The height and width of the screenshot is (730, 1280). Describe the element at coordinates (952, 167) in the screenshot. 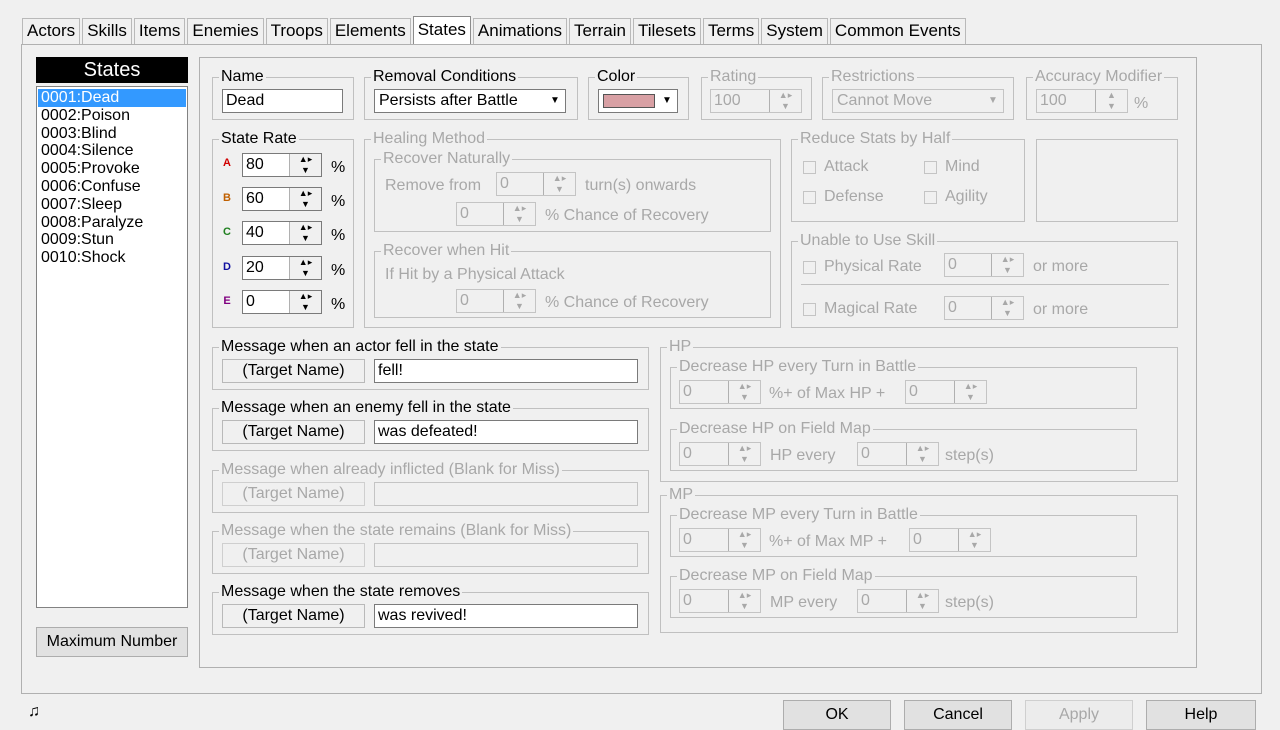

I see `mind-checkbox: Mind` at that location.